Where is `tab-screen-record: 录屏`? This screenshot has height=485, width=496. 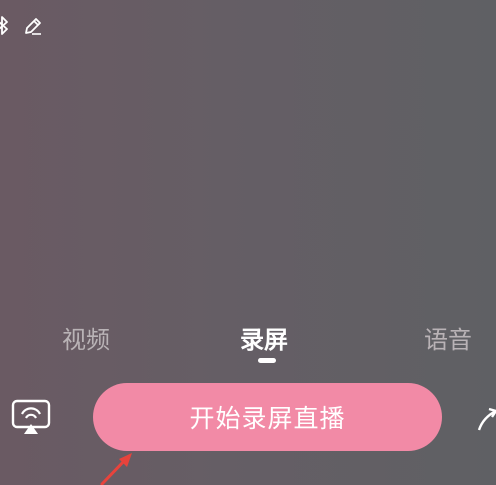 tab-screen-record: 录屏 is located at coordinates (264, 337).